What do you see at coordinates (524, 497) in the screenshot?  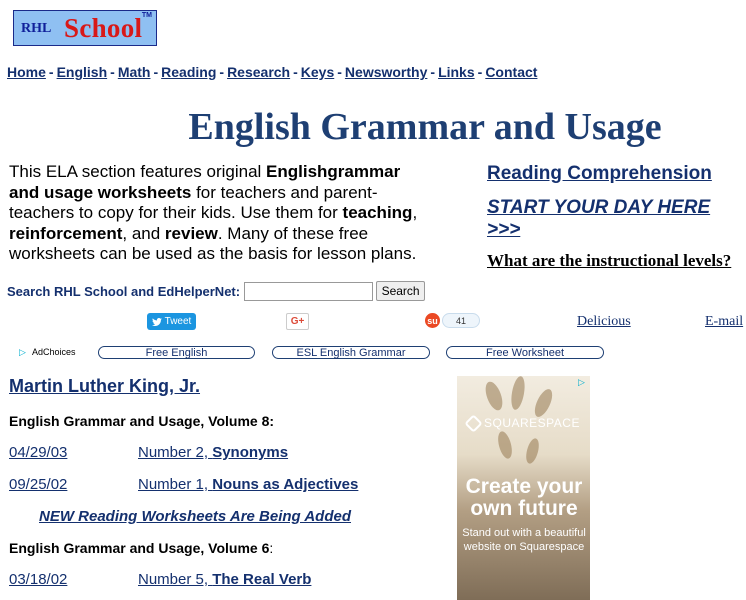 I see `ad-headline: Create your own future` at bounding box center [524, 497].